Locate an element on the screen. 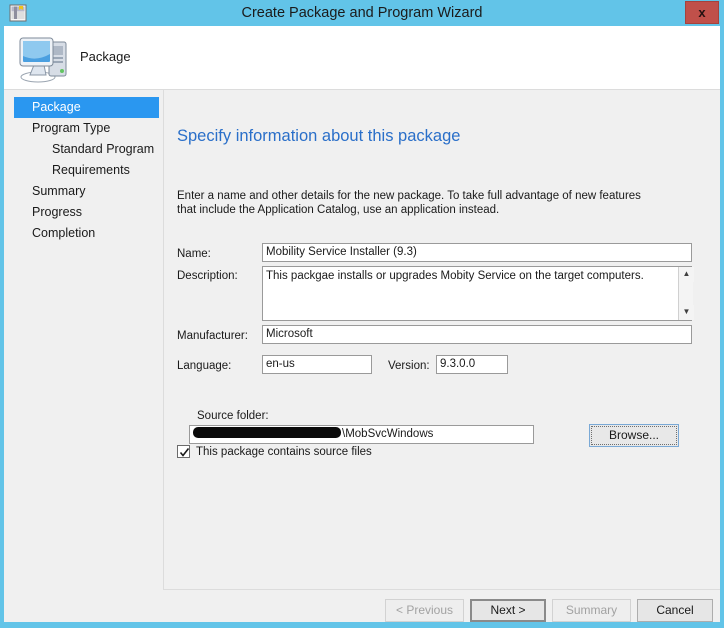  redacted-path-bar is located at coordinates (267, 432).